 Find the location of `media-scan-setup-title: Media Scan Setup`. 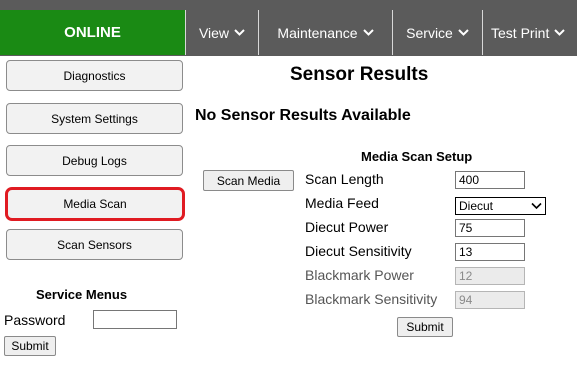

media-scan-setup-title: Media Scan Setup is located at coordinates (417, 156).